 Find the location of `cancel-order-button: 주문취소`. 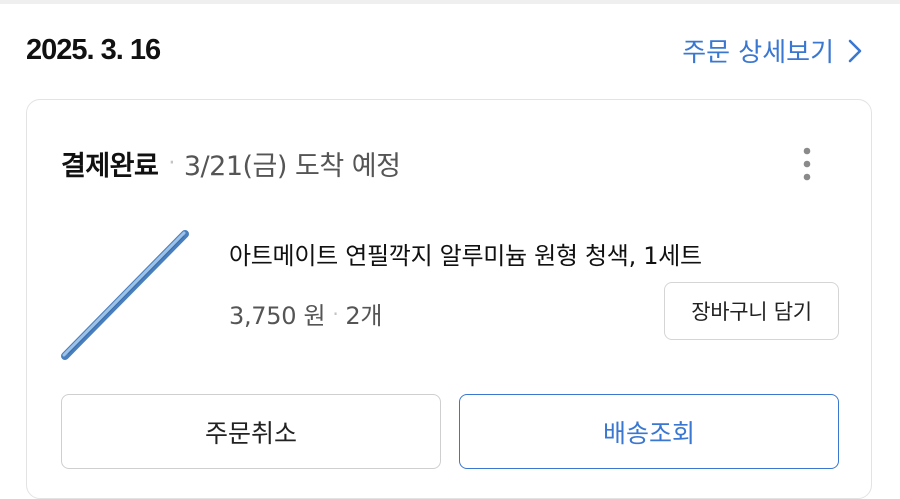

cancel-order-button: 주문취소 is located at coordinates (251, 431).